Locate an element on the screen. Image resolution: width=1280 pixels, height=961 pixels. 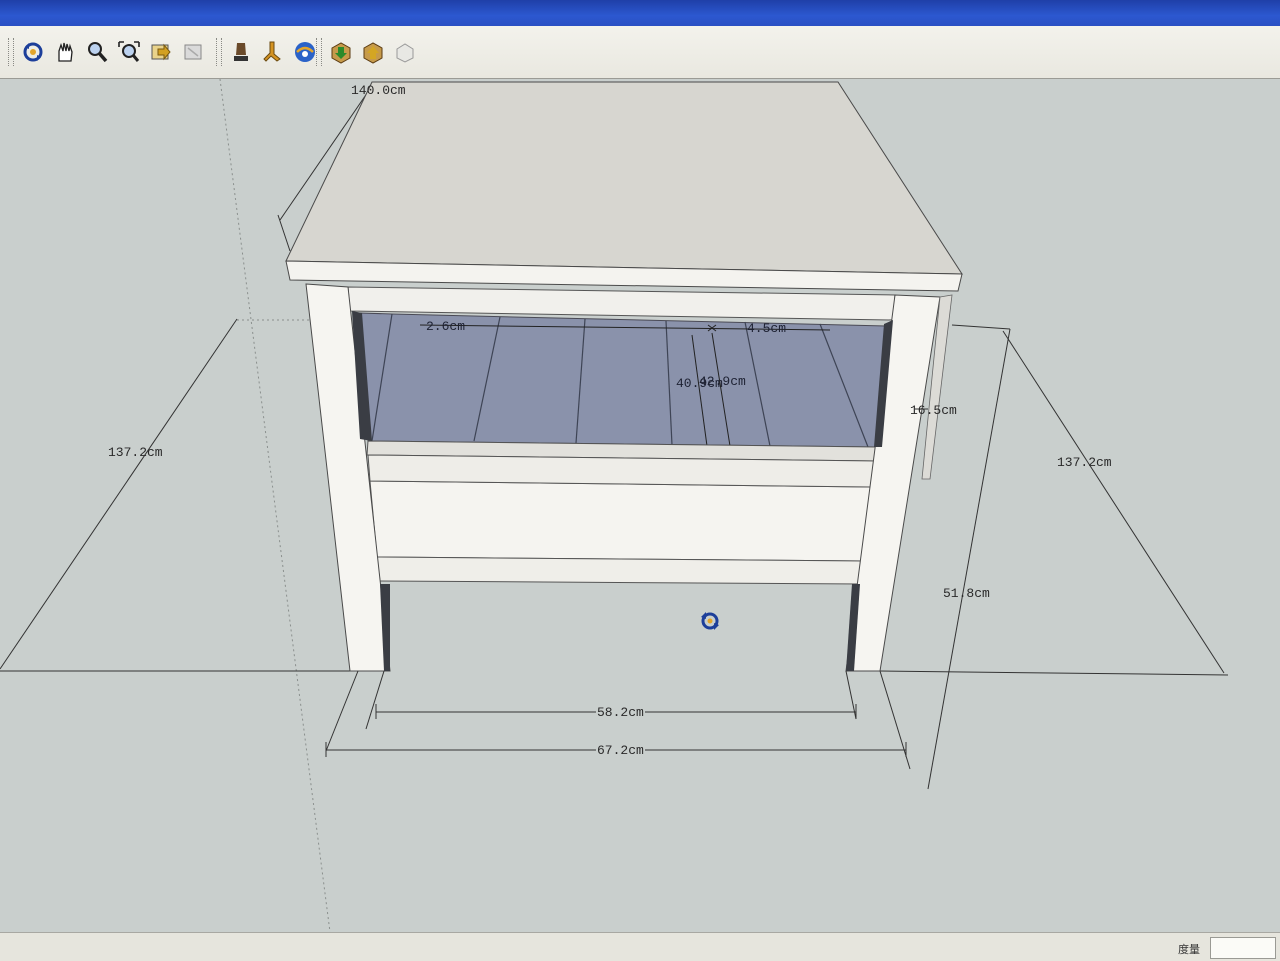
dimension-label-inner-depth-overlap: 42.9cm is located at coordinates (722, 381).